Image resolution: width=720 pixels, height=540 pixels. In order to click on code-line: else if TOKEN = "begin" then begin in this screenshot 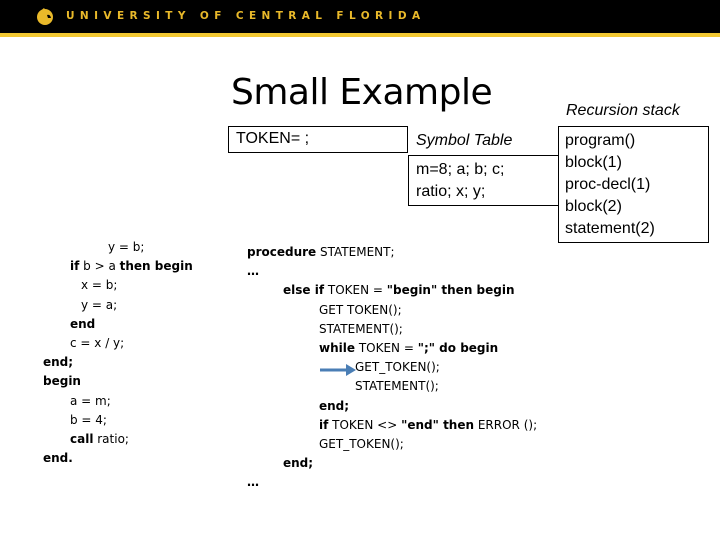, I will do `click(399, 290)`.